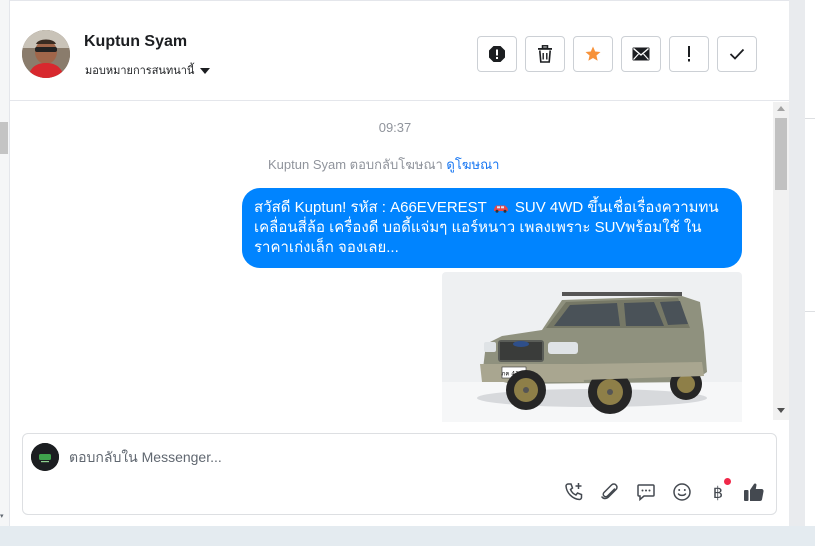 The width and height of the screenshot is (815, 546). I want to click on scroll-thumb, so click(781, 154).